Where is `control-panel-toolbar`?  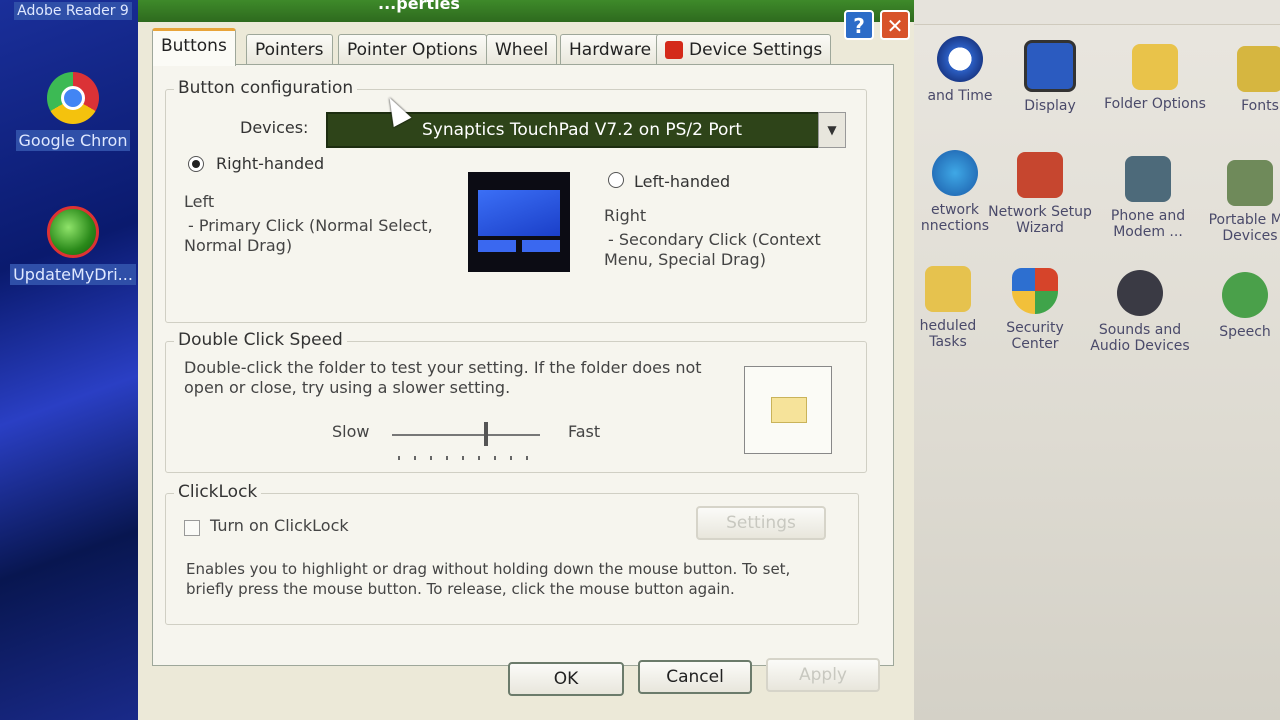
control-panel-toolbar is located at coordinates (1092, 12).